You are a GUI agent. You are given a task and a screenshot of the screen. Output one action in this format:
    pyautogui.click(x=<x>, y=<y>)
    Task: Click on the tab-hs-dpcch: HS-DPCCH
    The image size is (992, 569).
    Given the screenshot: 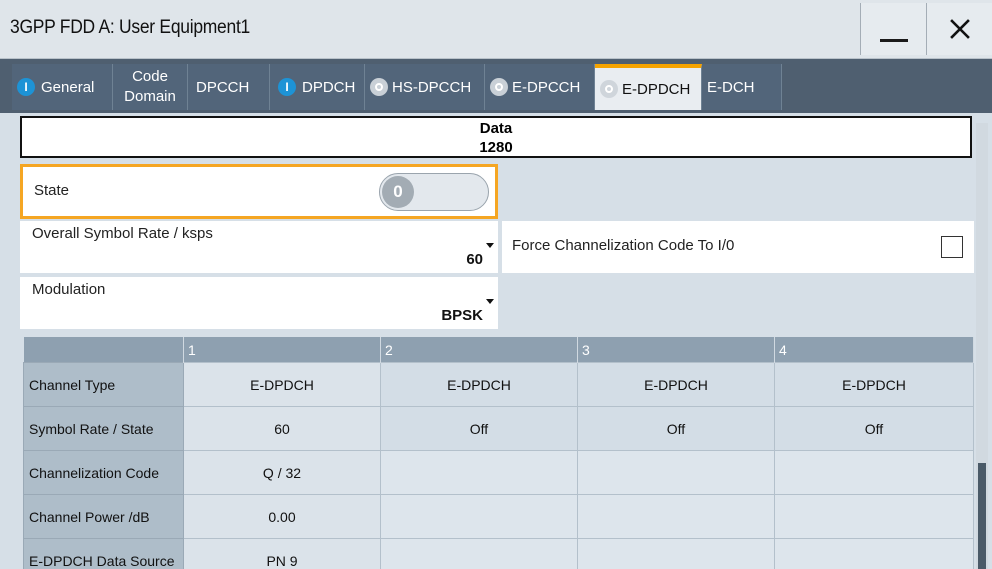 What is the action you would take?
    pyautogui.click(x=425, y=87)
    